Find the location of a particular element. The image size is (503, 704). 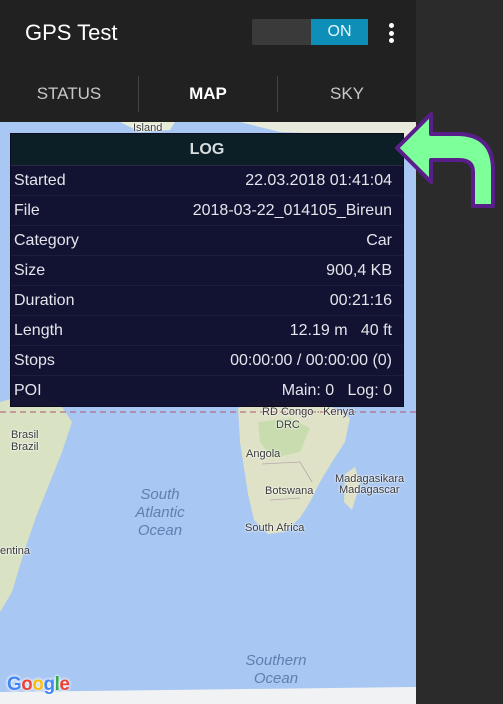

log-row-poi: POI Main: 0 Log: 0 is located at coordinates (207, 391).